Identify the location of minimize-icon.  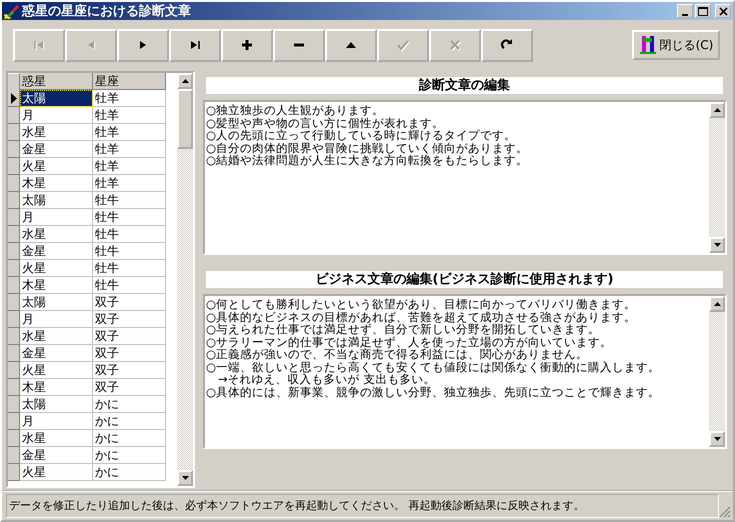
(685, 15).